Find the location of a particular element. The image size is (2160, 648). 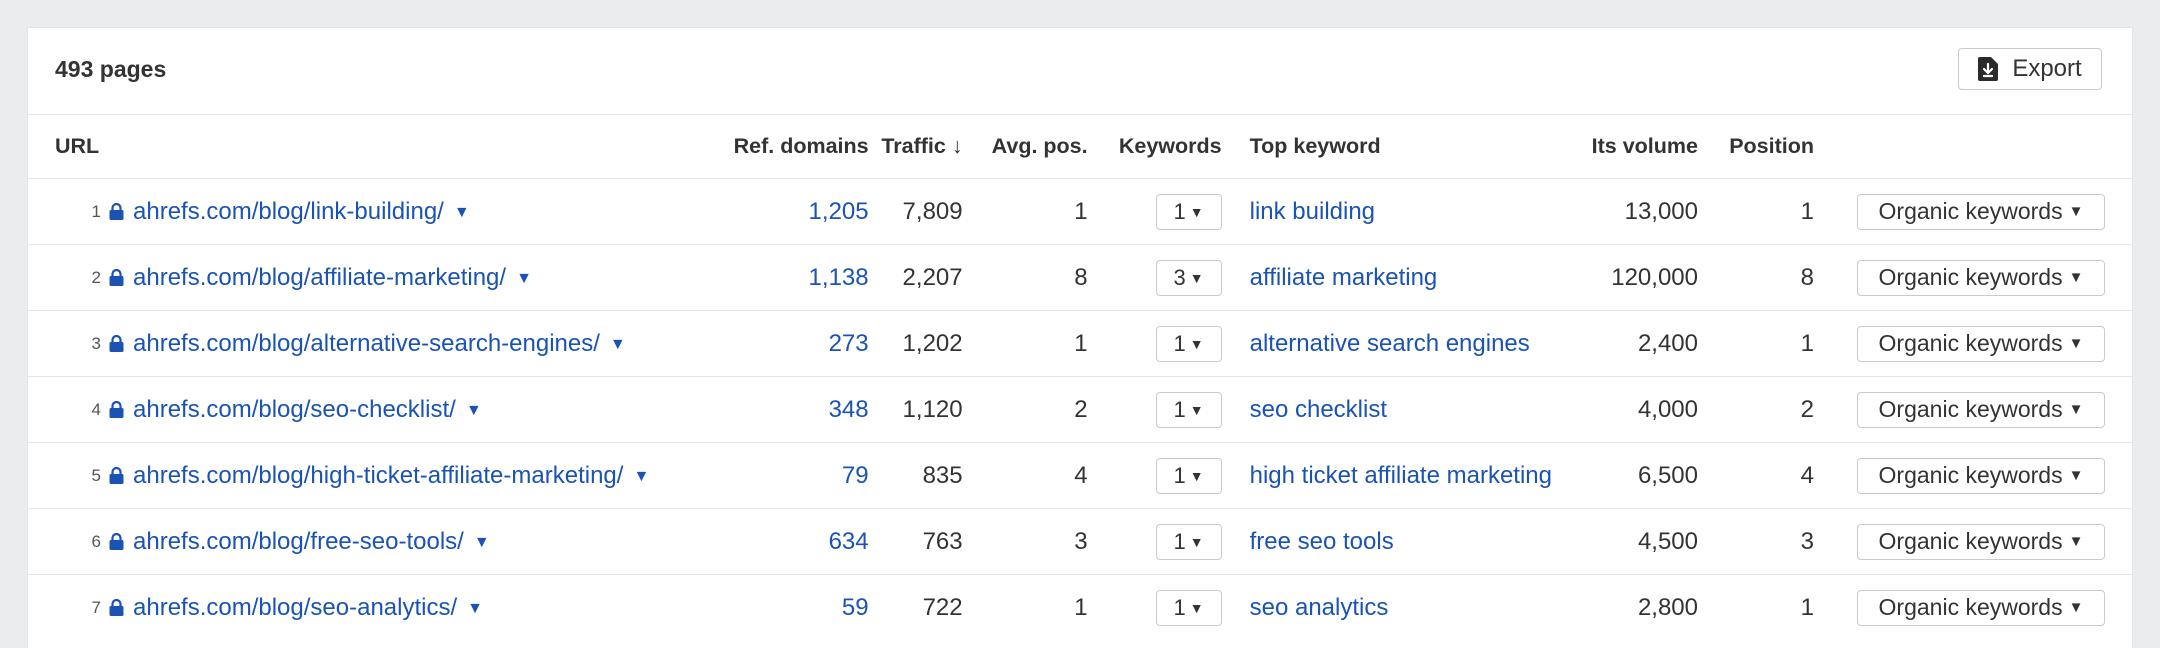

position-value: 1 is located at coordinates (1756, 211).